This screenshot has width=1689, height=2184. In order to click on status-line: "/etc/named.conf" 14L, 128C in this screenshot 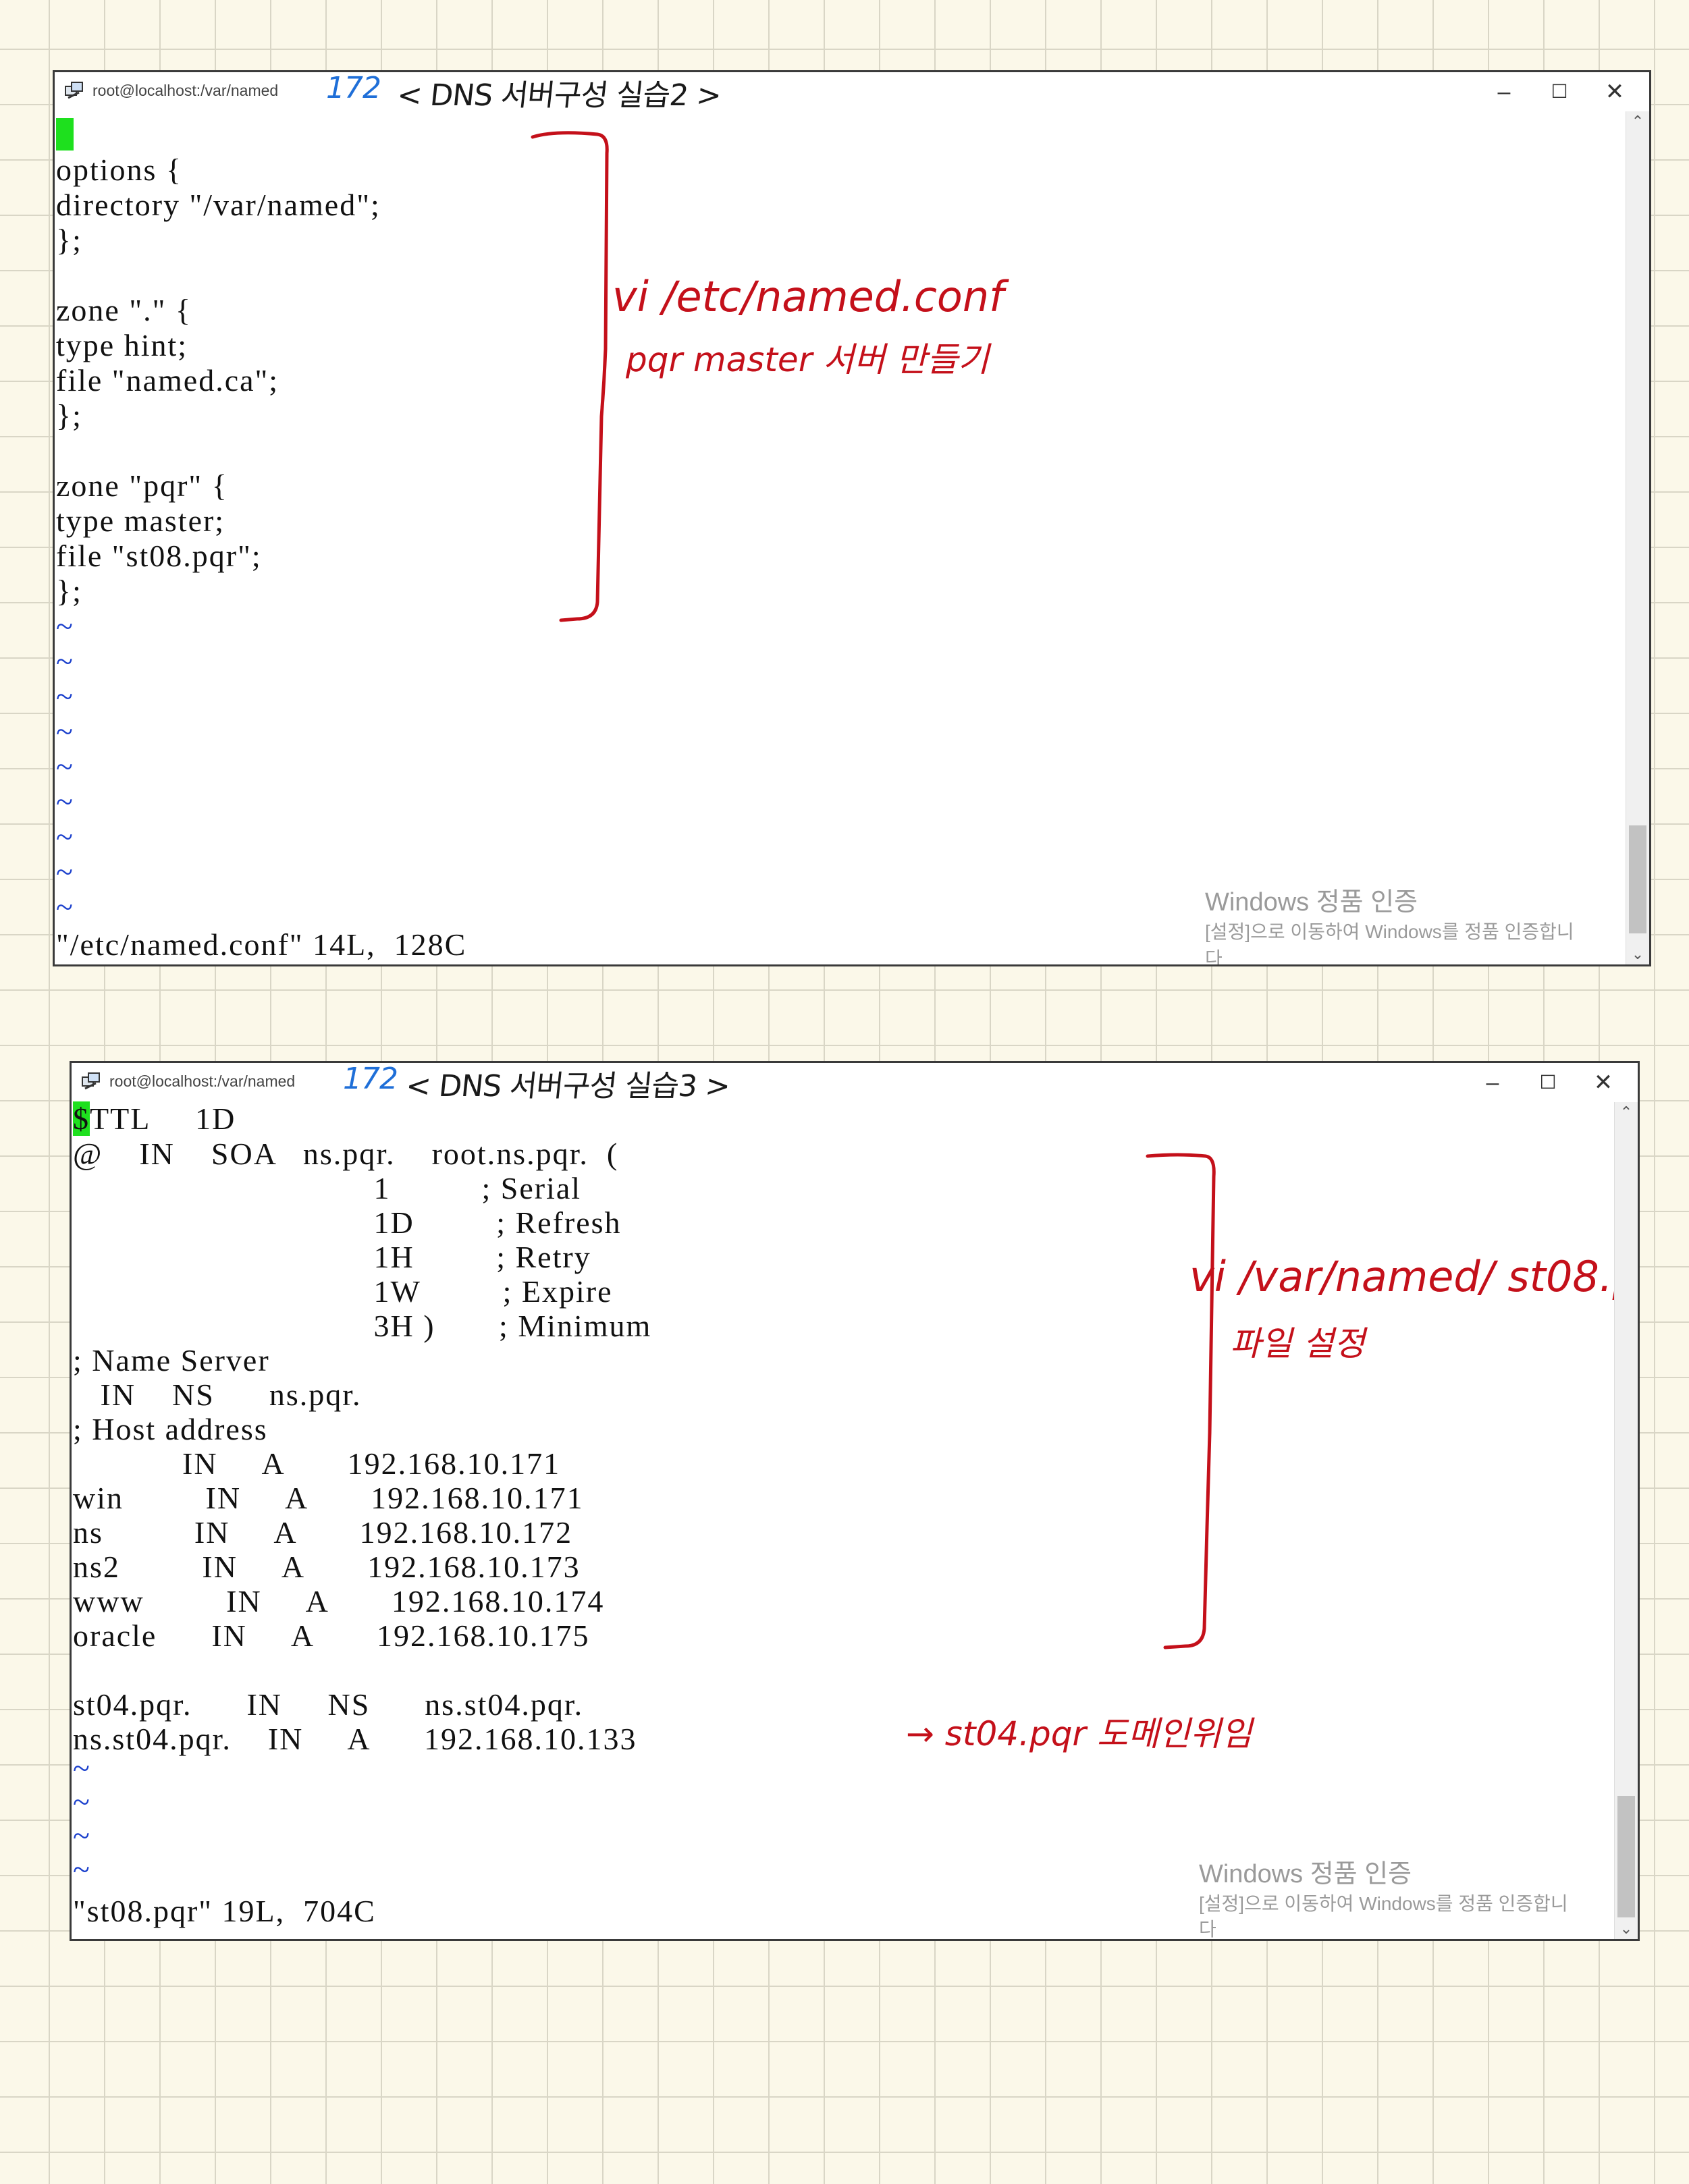, I will do `click(261, 944)`.